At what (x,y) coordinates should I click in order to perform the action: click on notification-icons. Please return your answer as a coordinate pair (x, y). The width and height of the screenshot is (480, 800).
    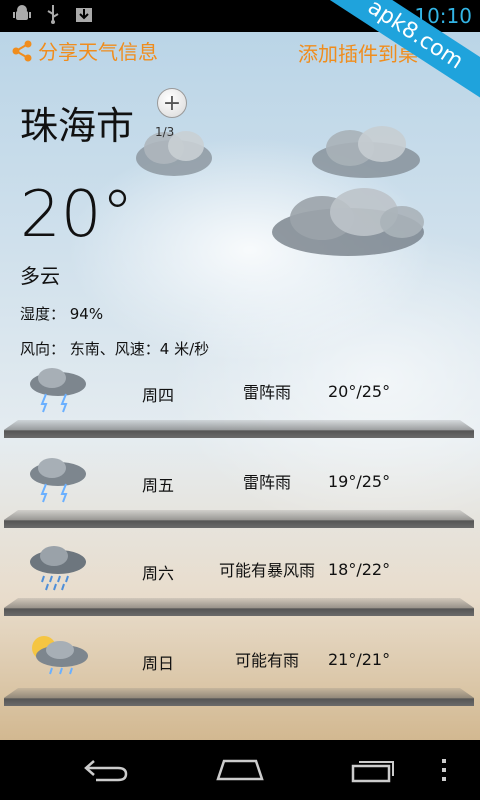
    Looking at the image, I should click on (47, 16).